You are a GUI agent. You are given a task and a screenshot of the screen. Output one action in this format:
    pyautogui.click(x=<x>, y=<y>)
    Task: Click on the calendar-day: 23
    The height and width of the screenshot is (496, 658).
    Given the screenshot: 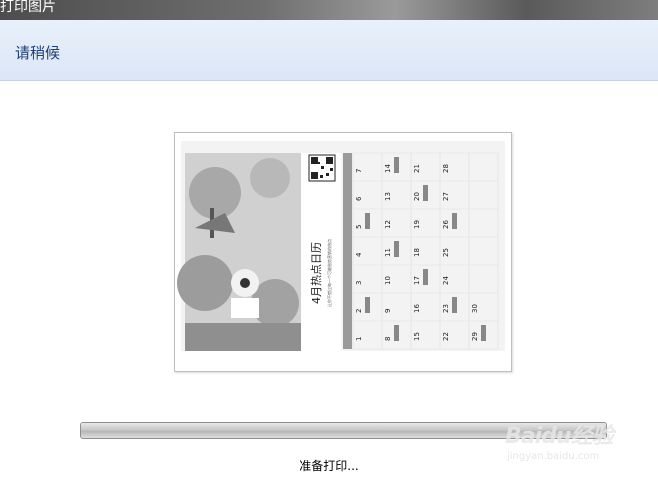 What is the action you would take?
    pyautogui.click(x=446, y=308)
    